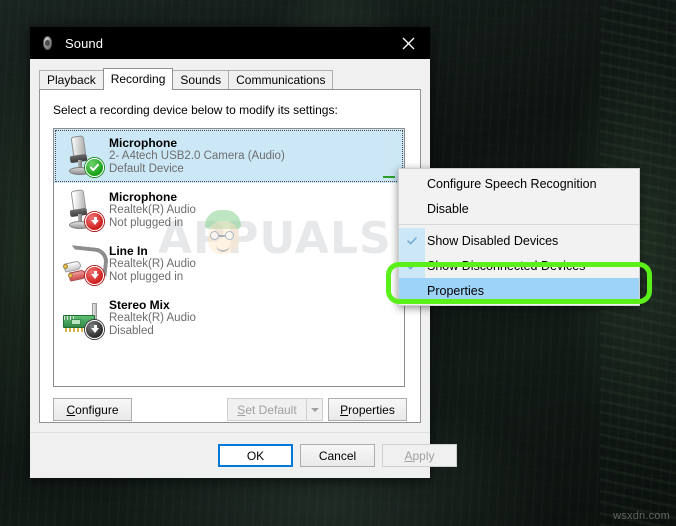  I want to click on corner-watermark: wsxdn.com, so click(641, 516).